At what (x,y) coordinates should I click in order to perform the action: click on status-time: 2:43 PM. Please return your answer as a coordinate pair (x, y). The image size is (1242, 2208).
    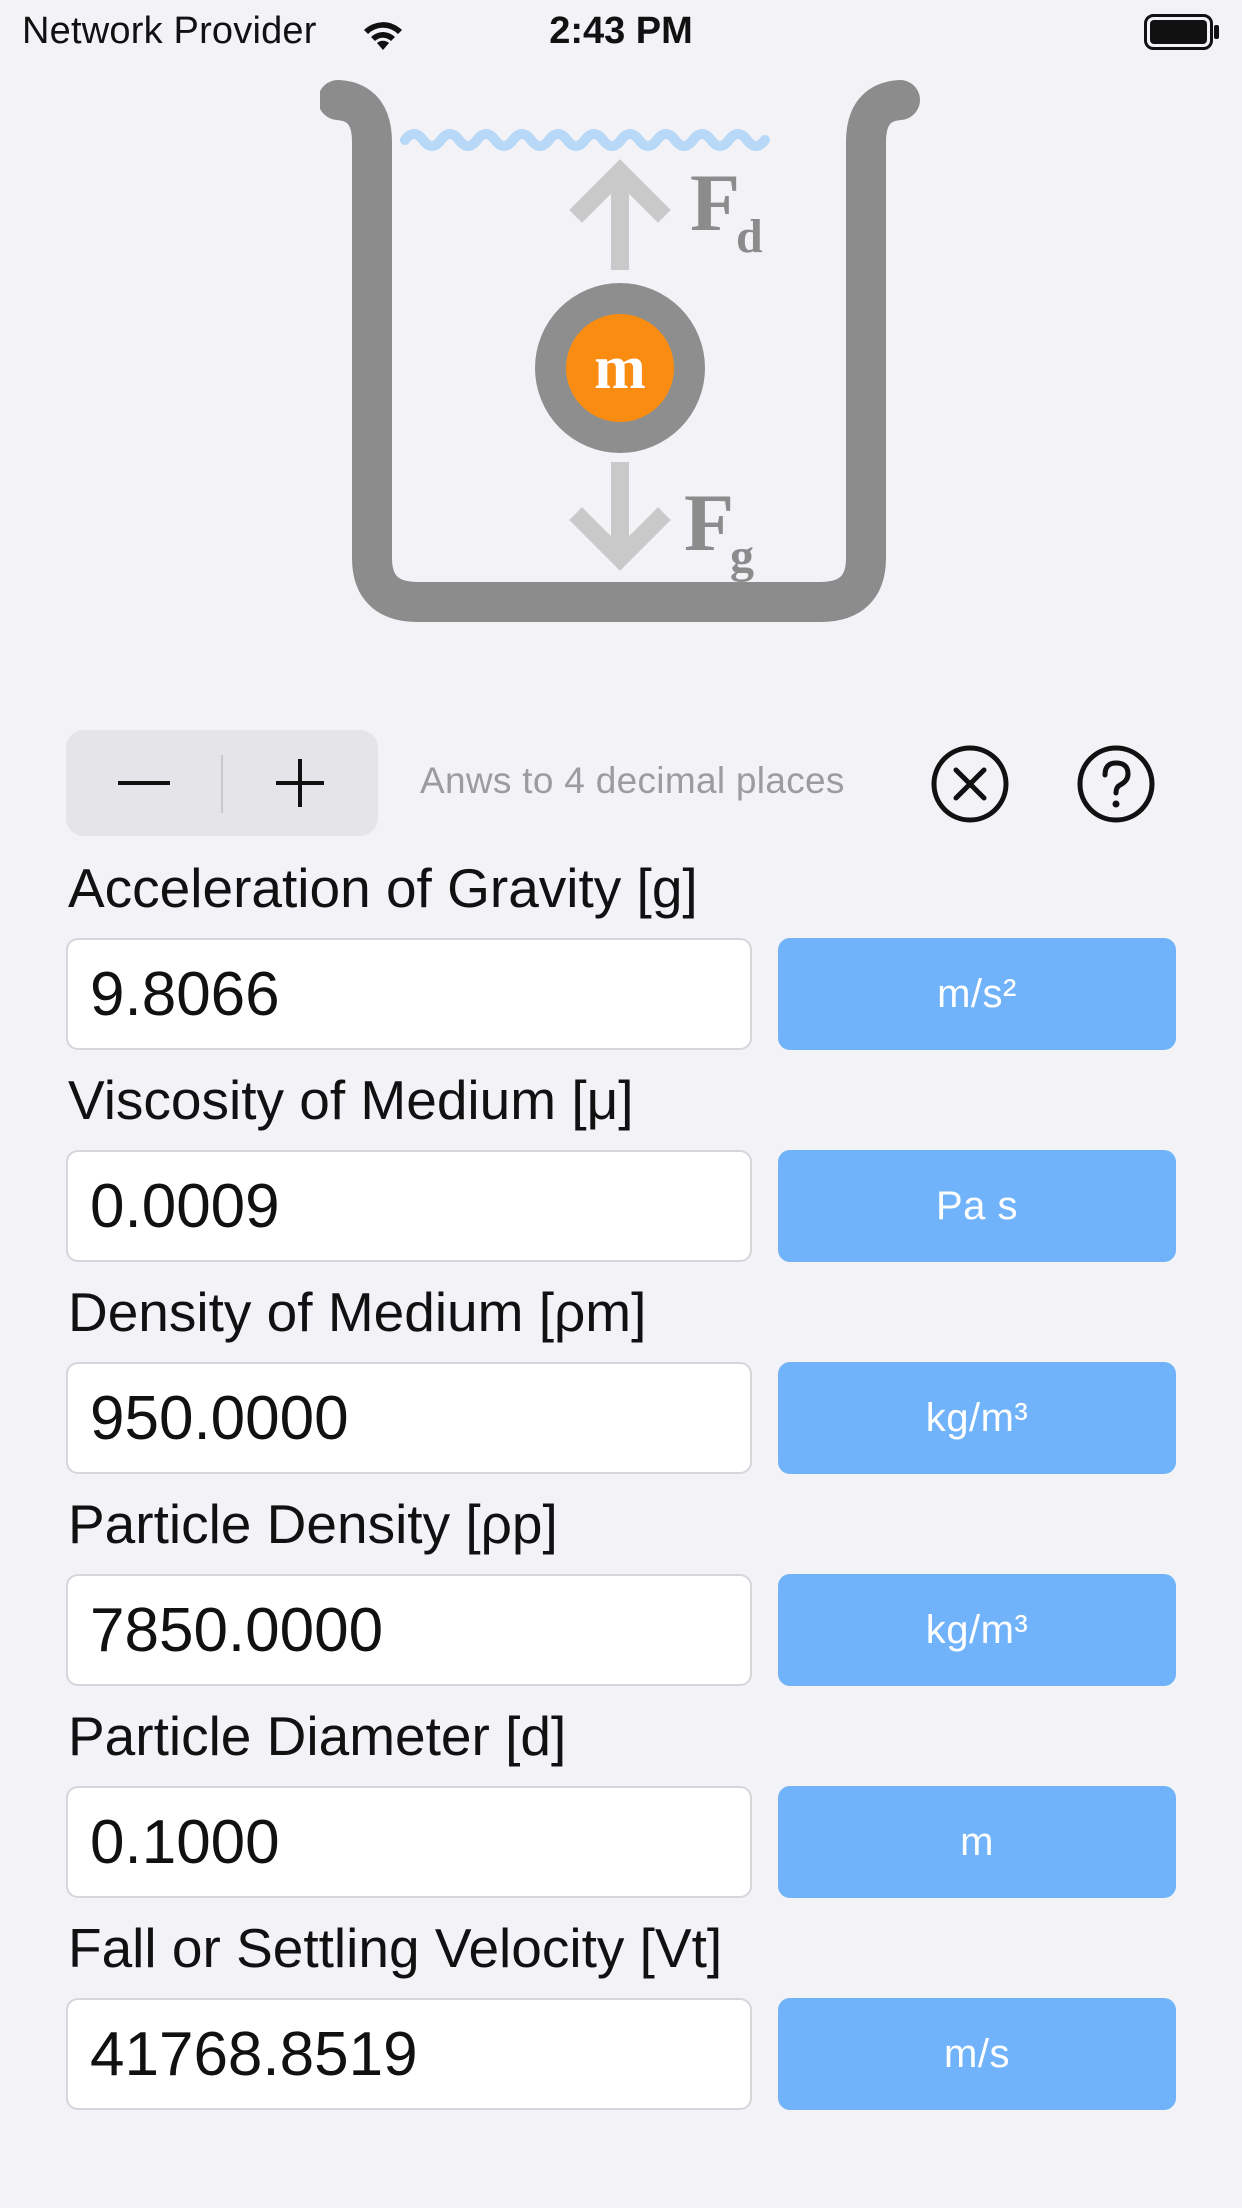
    Looking at the image, I should click on (621, 31).